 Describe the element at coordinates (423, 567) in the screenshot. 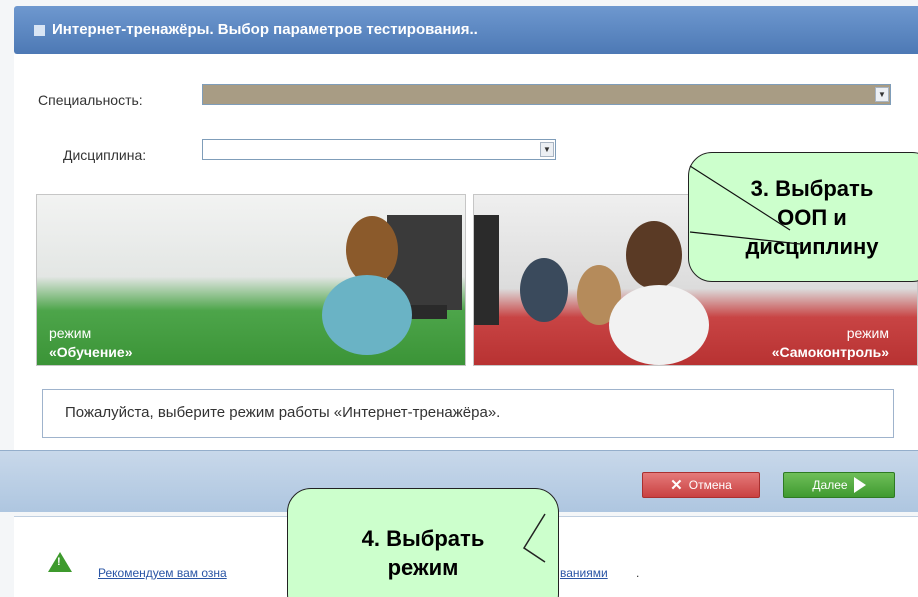

I see `callout-step4-line2: режим` at that location.